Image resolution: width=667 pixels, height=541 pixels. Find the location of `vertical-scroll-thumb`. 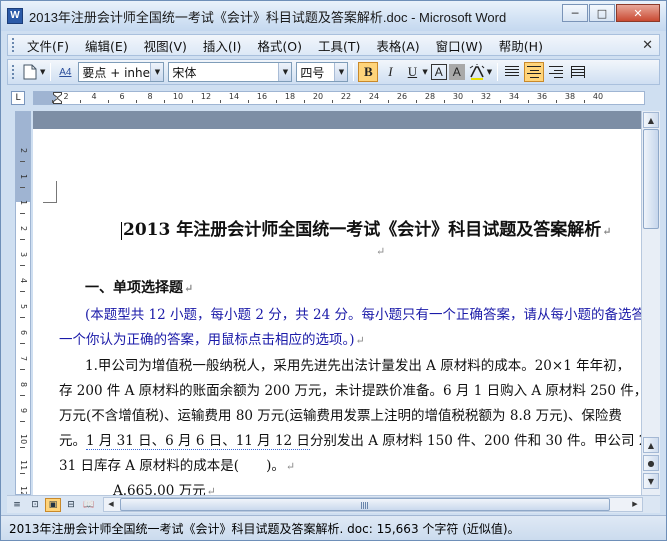

vertical-scroll-thumb is located at coordinates (651, 179).